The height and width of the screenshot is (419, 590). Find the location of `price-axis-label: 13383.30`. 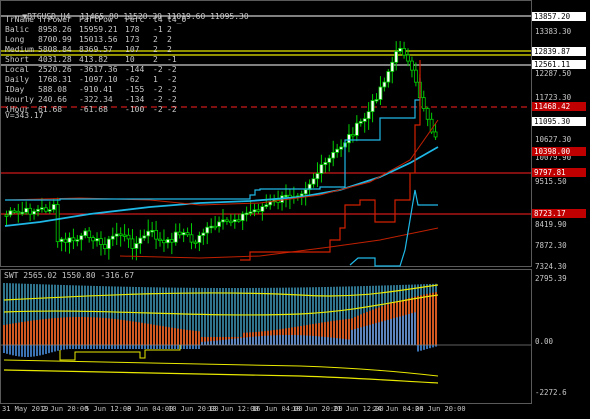

price-axis-label: 13383.30 is located at coordinates (553, 31).